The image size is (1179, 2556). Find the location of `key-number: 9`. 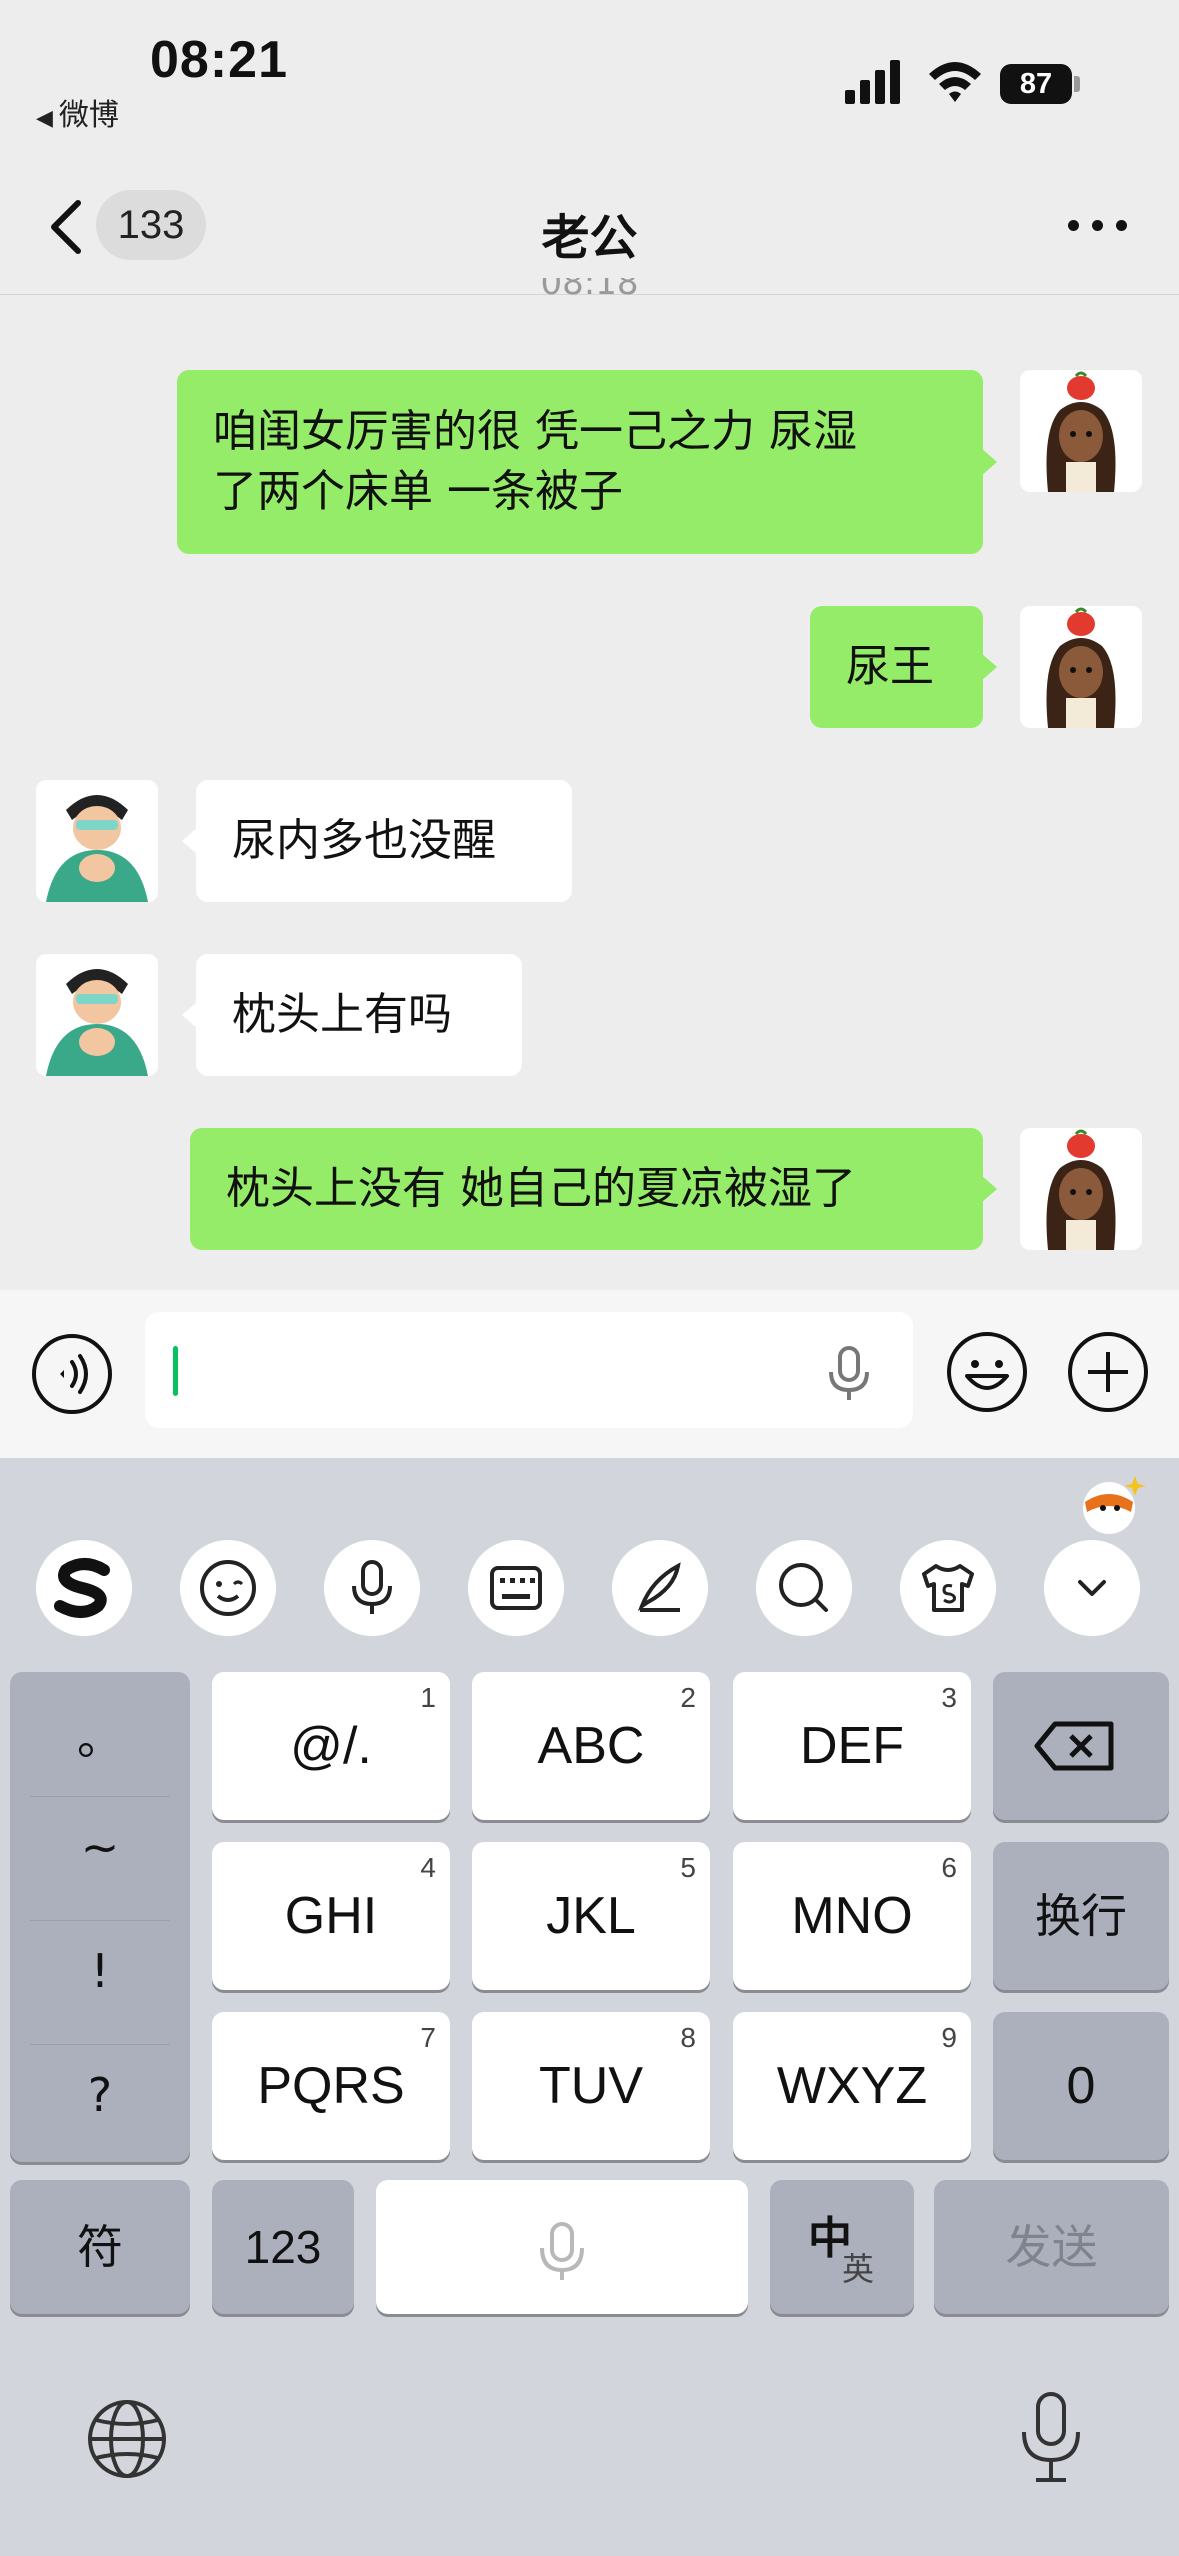

key-number: 9 is located at coordinates (949, 2037).